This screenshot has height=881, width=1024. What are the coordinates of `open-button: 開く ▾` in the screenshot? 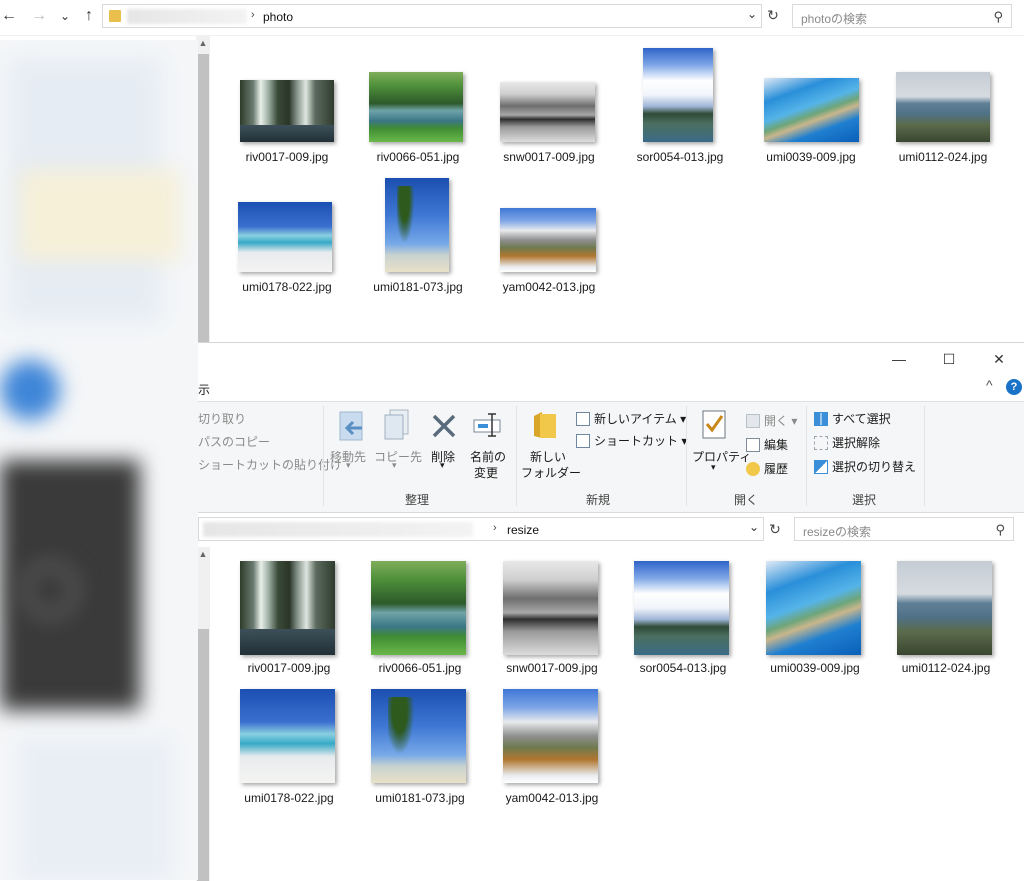 It's located at (771, 420).